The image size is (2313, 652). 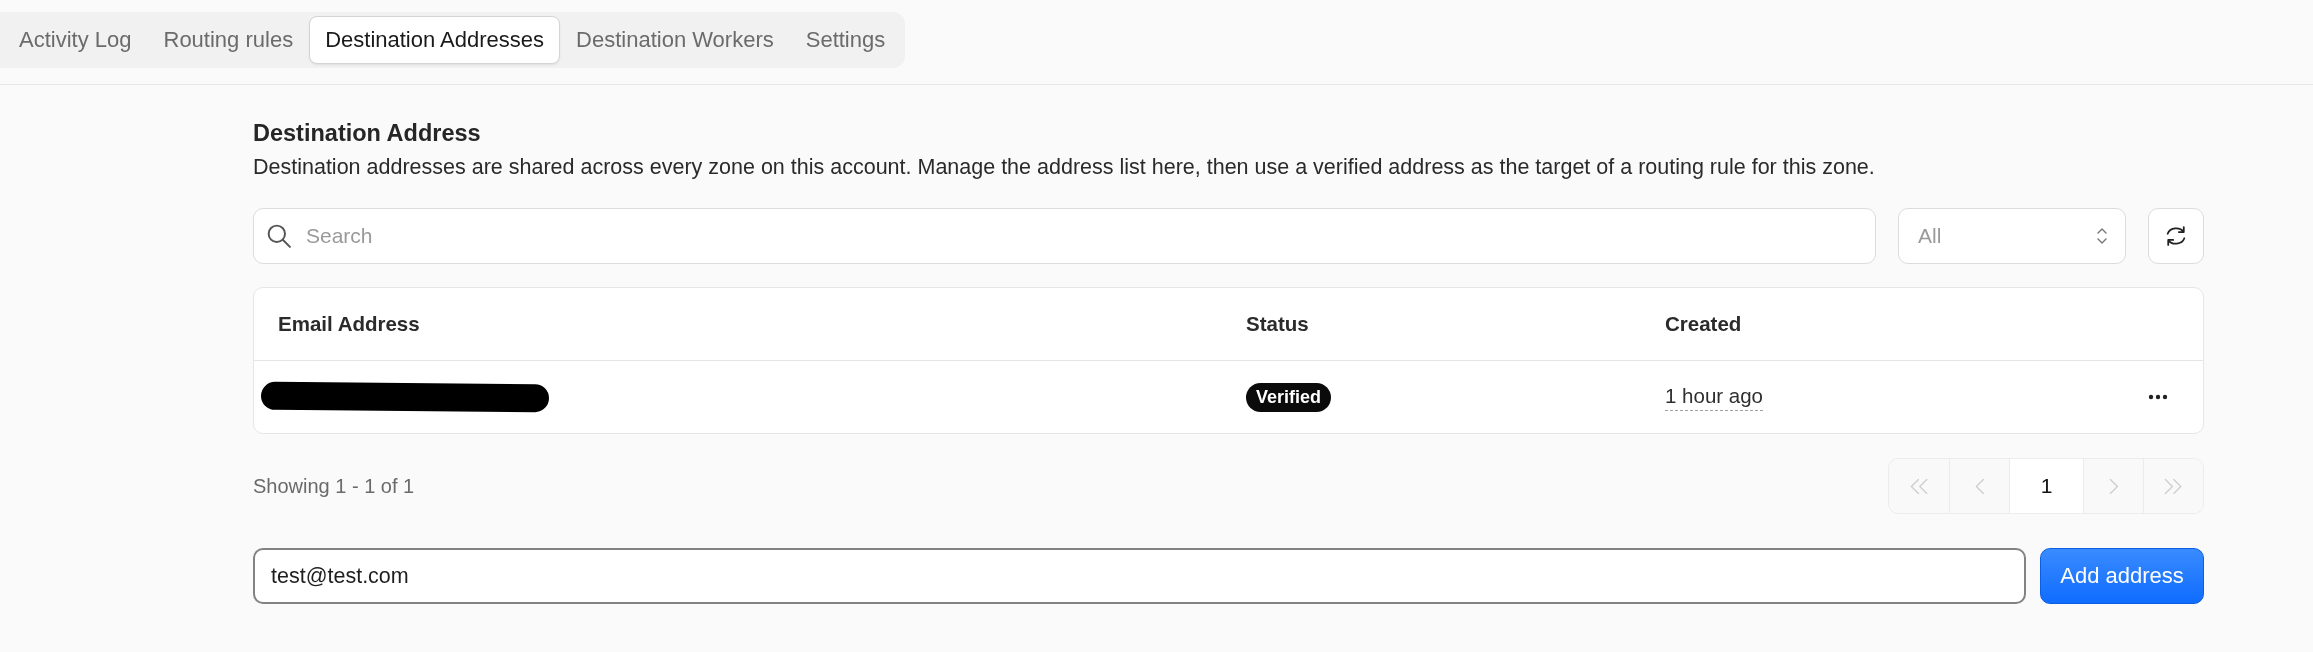 I want to click on double-chevron-left-icon, so click(x=1919, y=486).